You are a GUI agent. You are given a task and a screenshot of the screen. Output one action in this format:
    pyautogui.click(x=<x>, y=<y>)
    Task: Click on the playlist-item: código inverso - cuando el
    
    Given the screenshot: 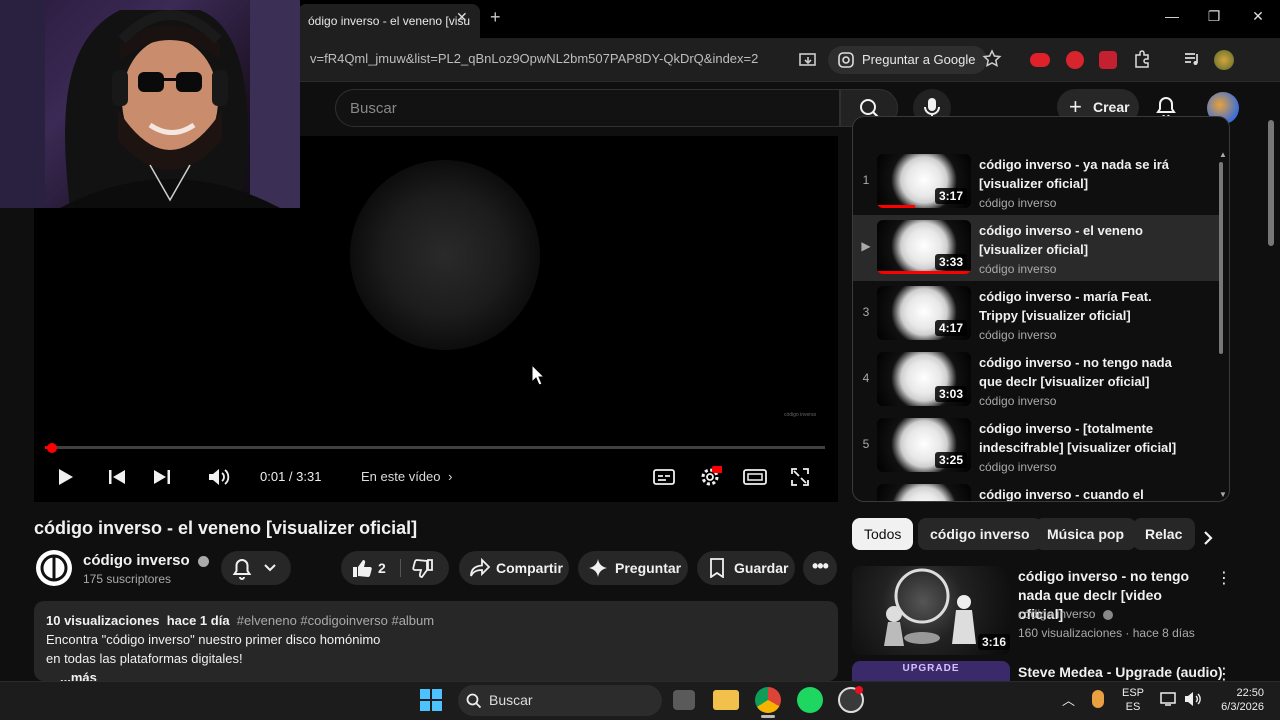 What is the action you would take?
    pyautogui.click(x=1036, y=490)
    